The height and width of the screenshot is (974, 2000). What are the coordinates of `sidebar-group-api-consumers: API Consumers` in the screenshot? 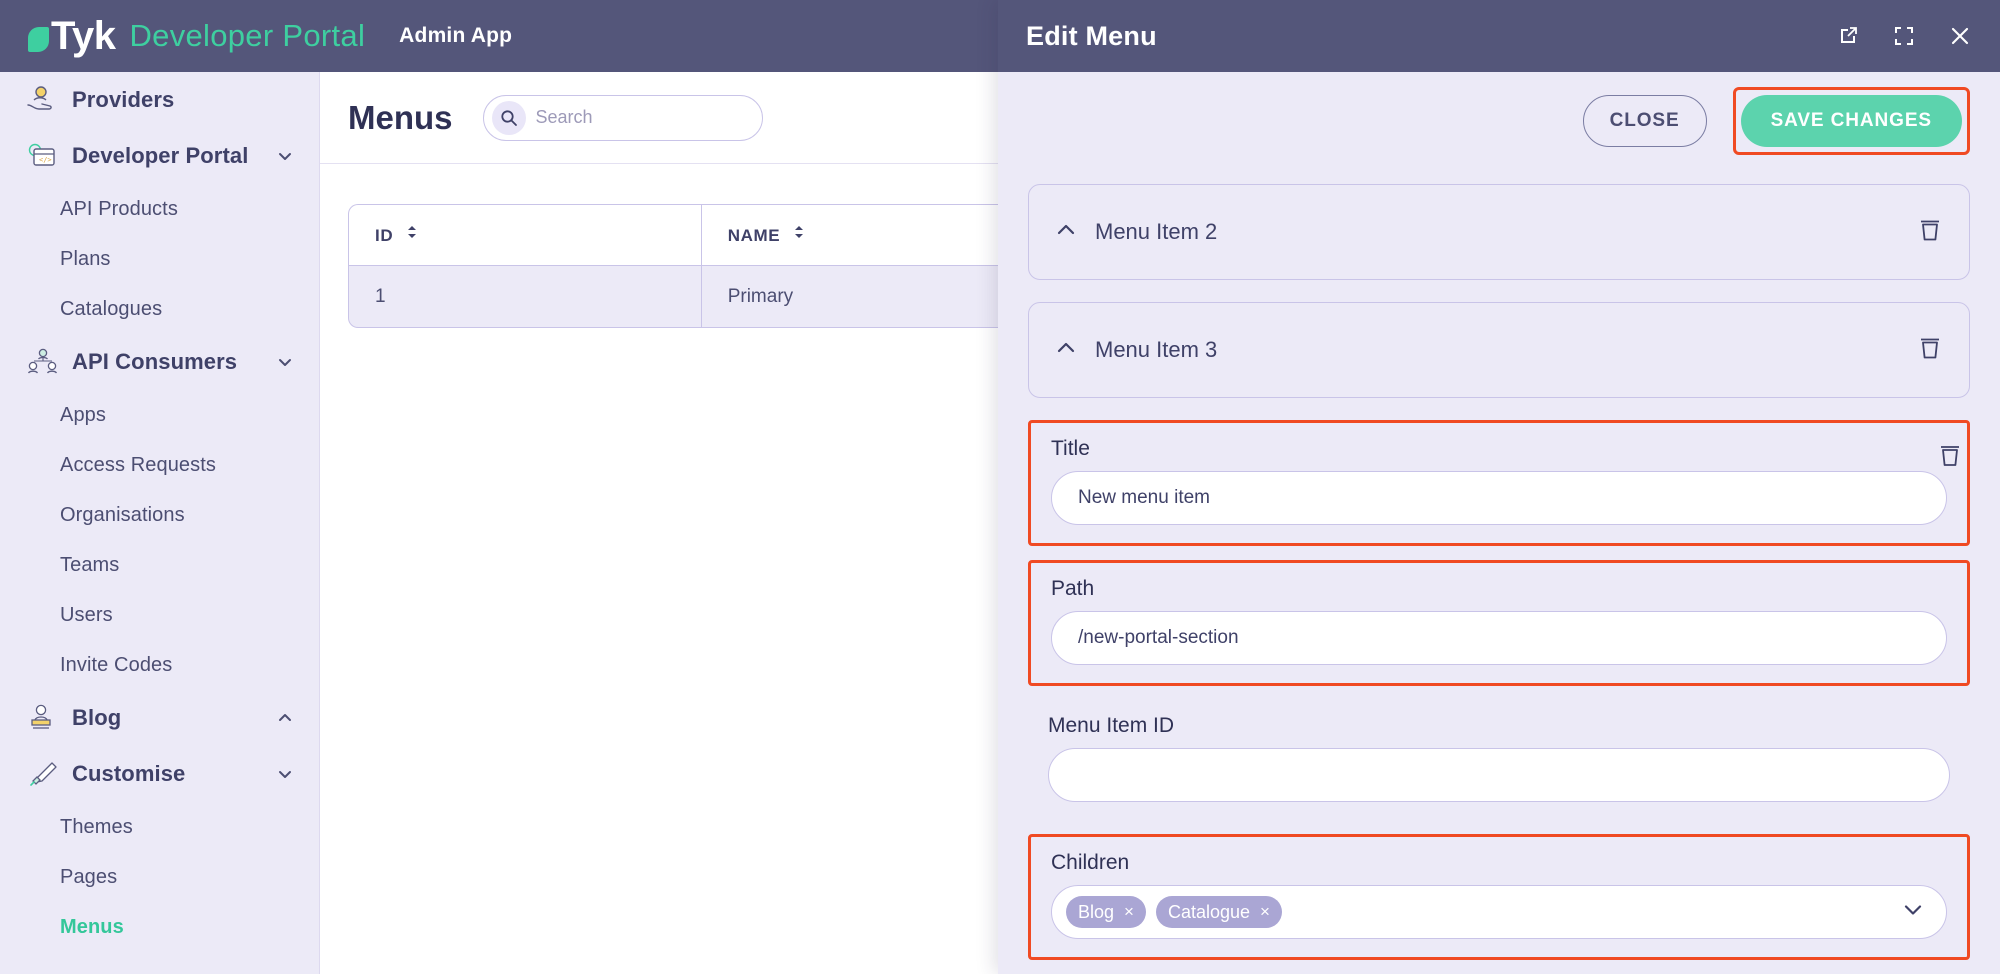 It's located at (159, 362).